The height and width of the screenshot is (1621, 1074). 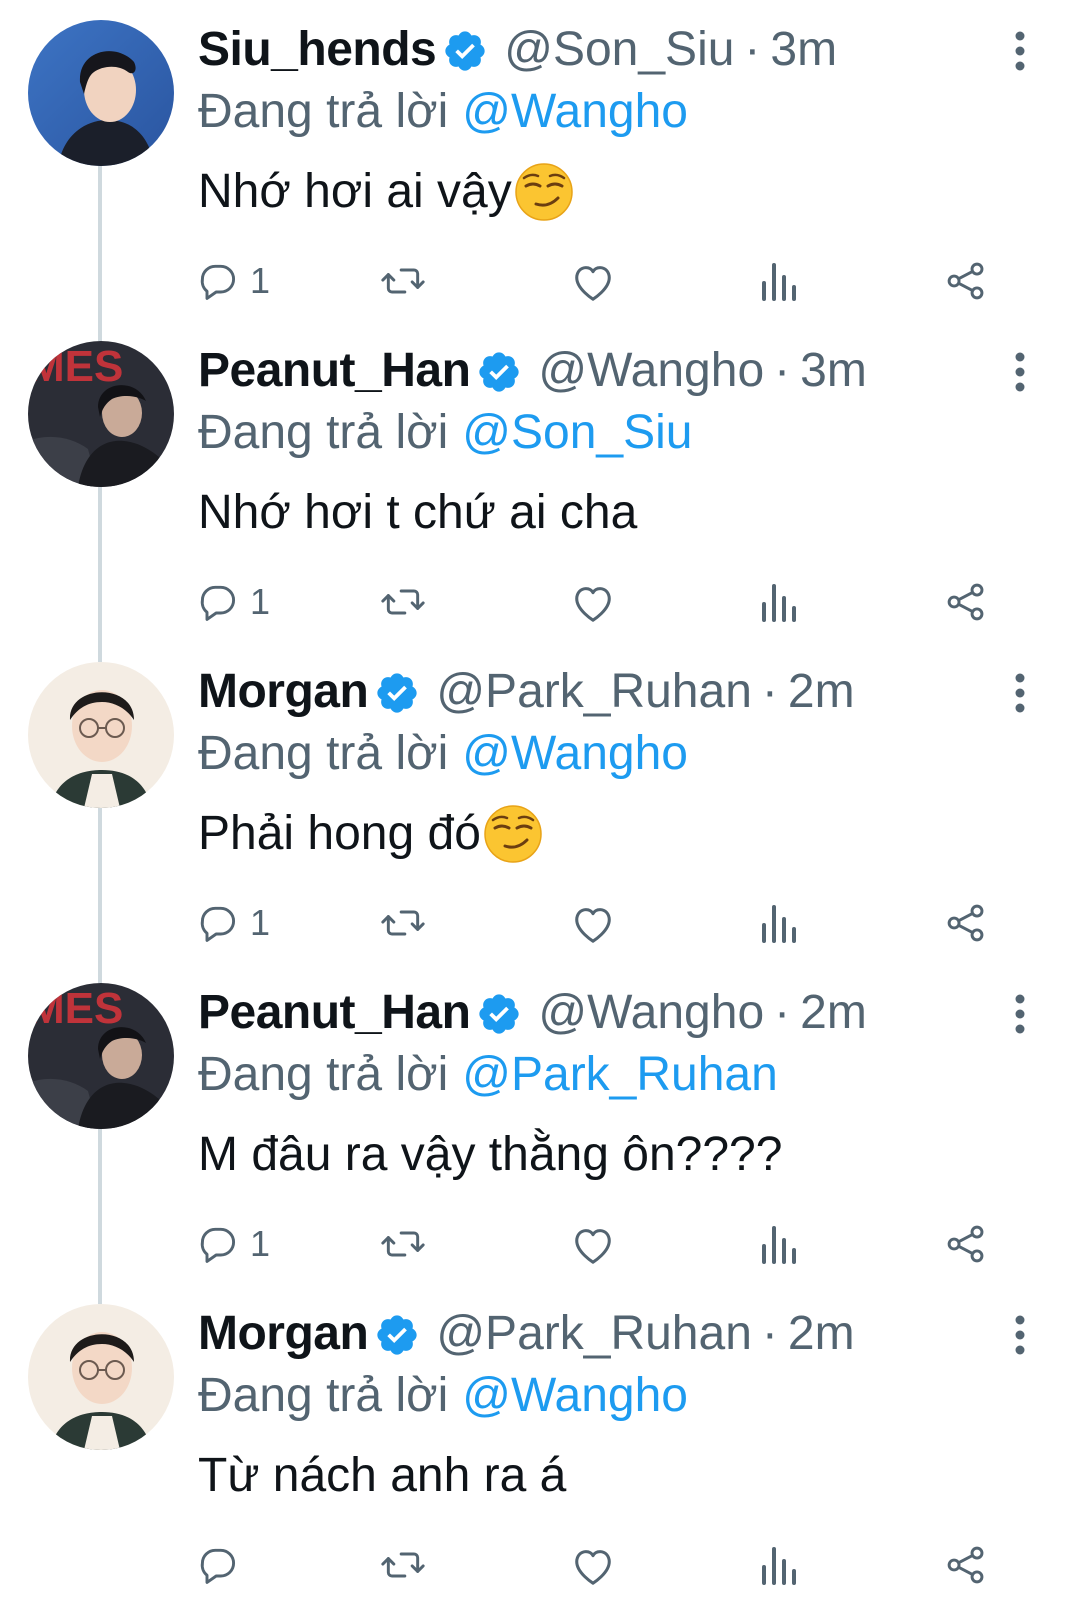 I want to click on reply-mention-link: @Park_Ruhan, so click(x=620, y=1074).